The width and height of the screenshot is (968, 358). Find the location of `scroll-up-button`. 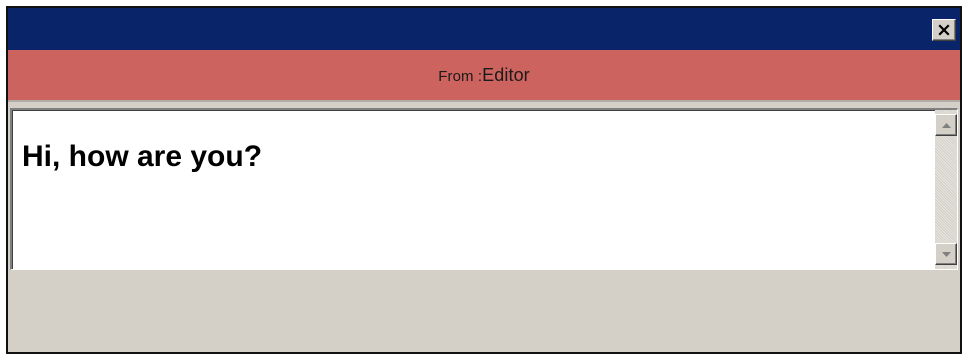

scroll-up-button is located at coordinates (946, 125).